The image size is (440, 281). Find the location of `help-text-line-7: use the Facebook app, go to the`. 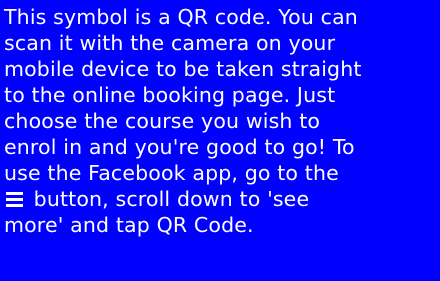

help-text-line-7: use the Facebook app, go to the is located at coordinates (171, 173).